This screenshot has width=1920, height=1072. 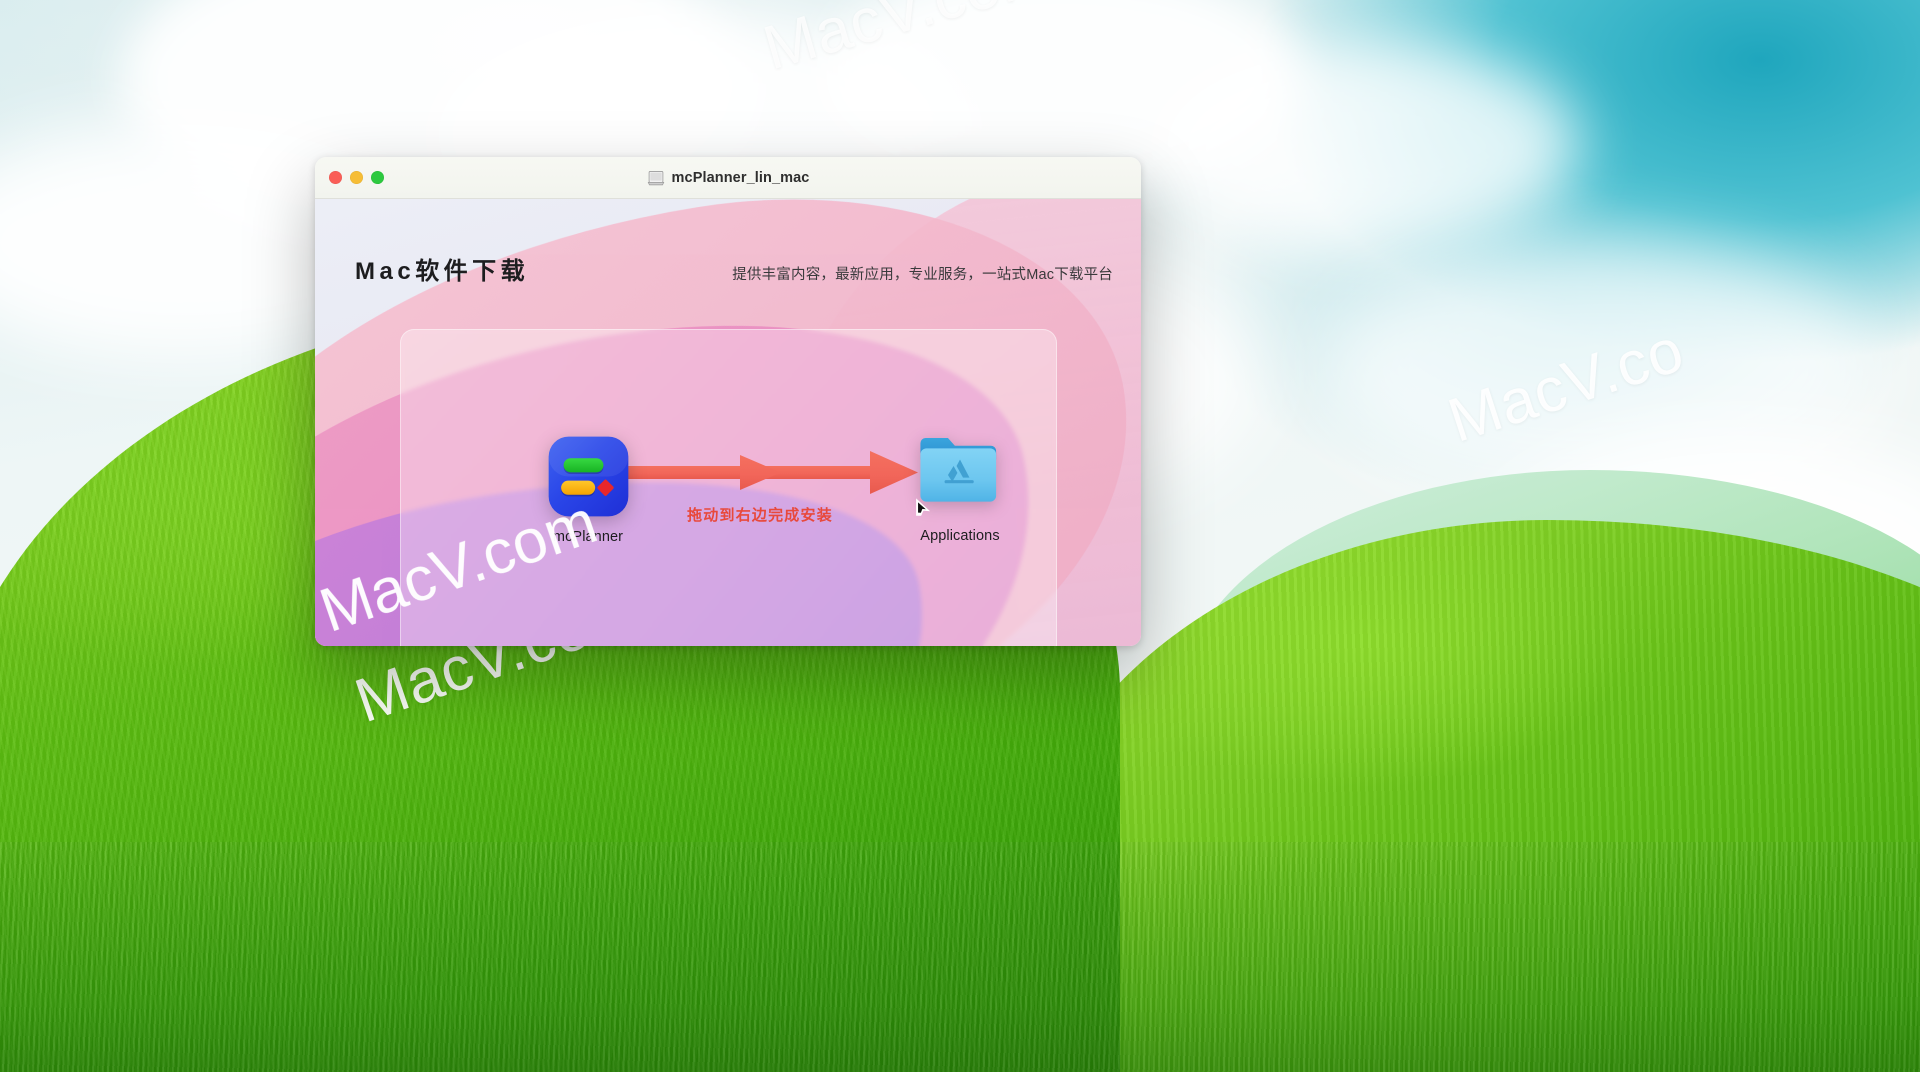 I want to click on window-title: mcPlanner_lin_mac, so click(x=740, y=177).